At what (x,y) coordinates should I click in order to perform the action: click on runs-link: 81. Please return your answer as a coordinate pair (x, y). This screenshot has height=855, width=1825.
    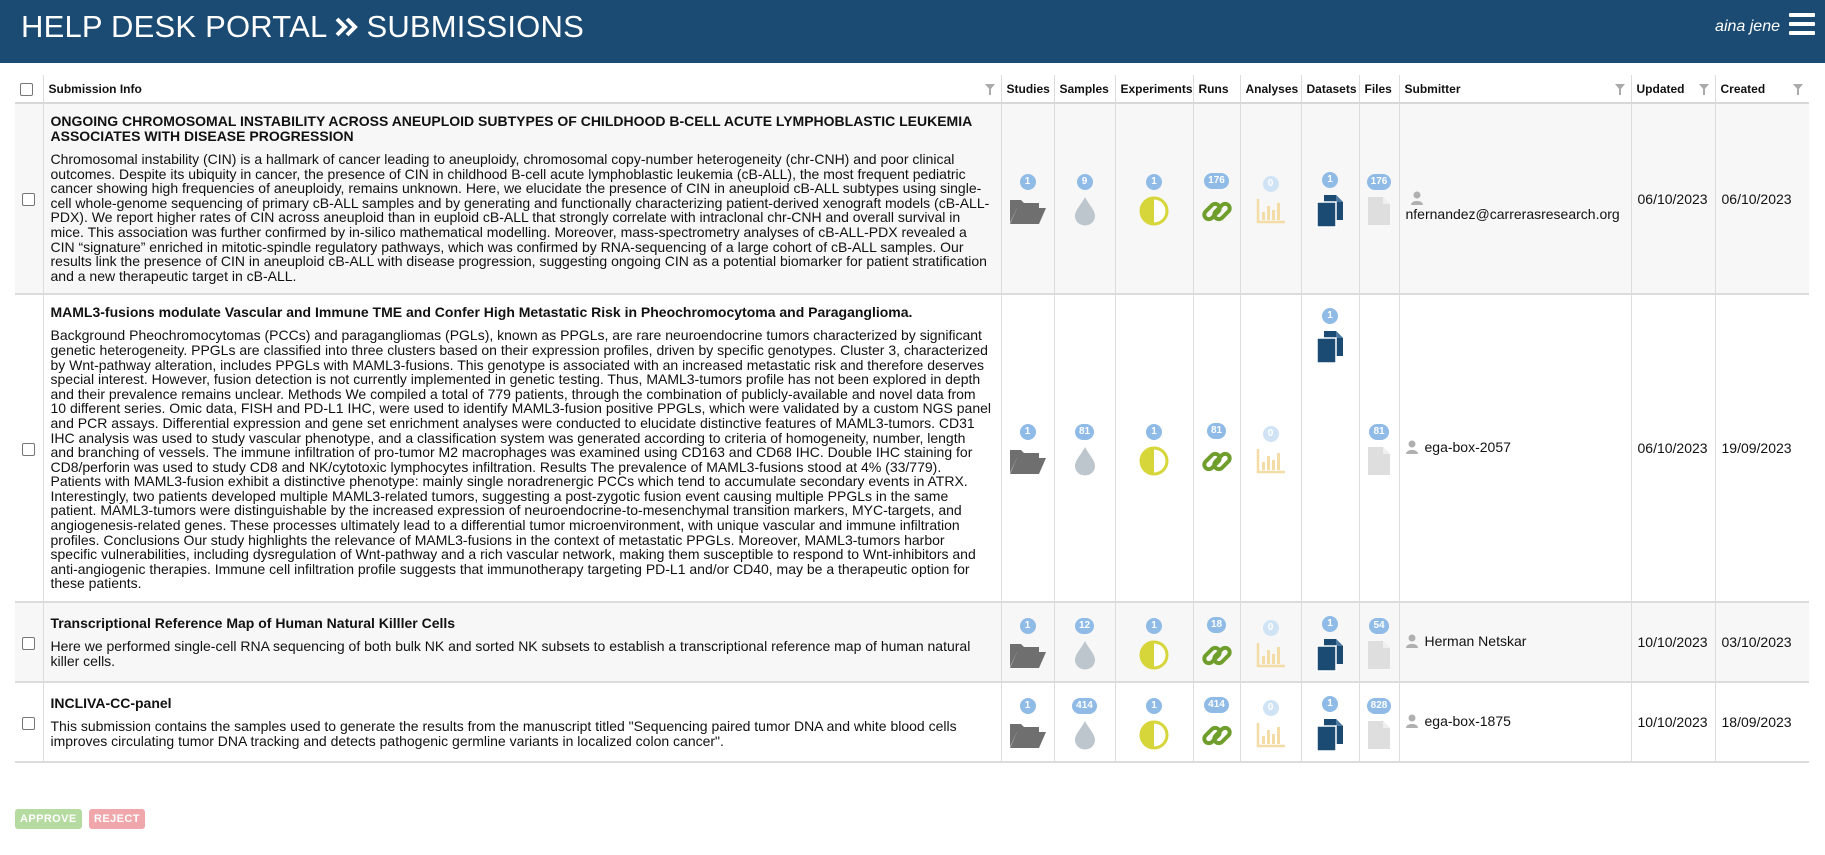
    Looking at the image, I should click on (1217, 449).